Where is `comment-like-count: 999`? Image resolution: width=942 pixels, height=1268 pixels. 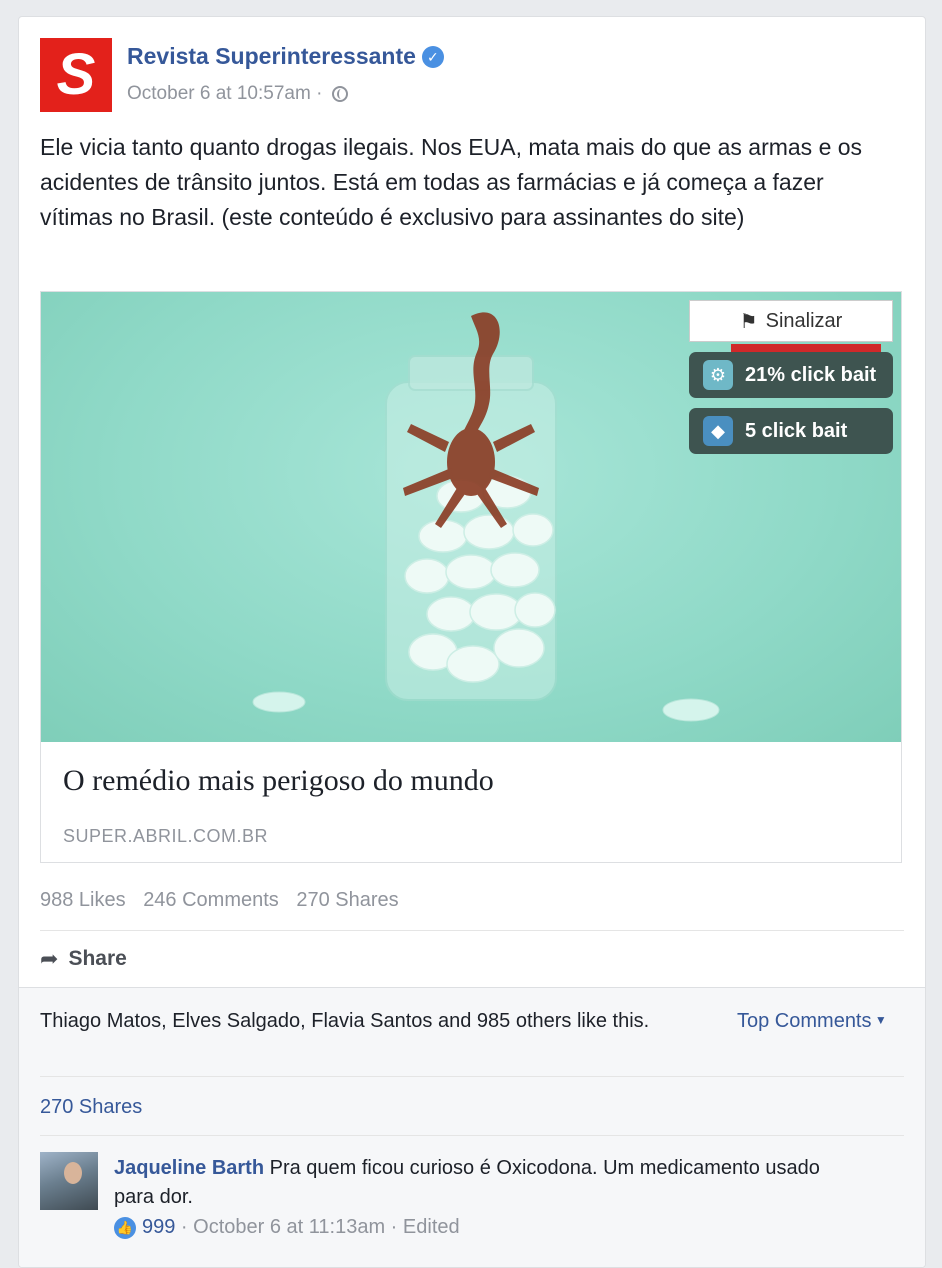 comment-like-count: 999 is located at coordinates (158, 1227).